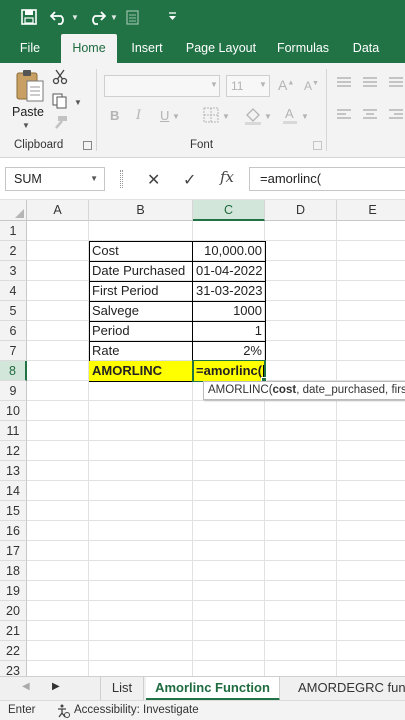 This screenshot has width=405, height=720. Describe the element at coordinates (75, 17) in the screenshot. I see `undo-dropdown-icon: ▼` at that location.